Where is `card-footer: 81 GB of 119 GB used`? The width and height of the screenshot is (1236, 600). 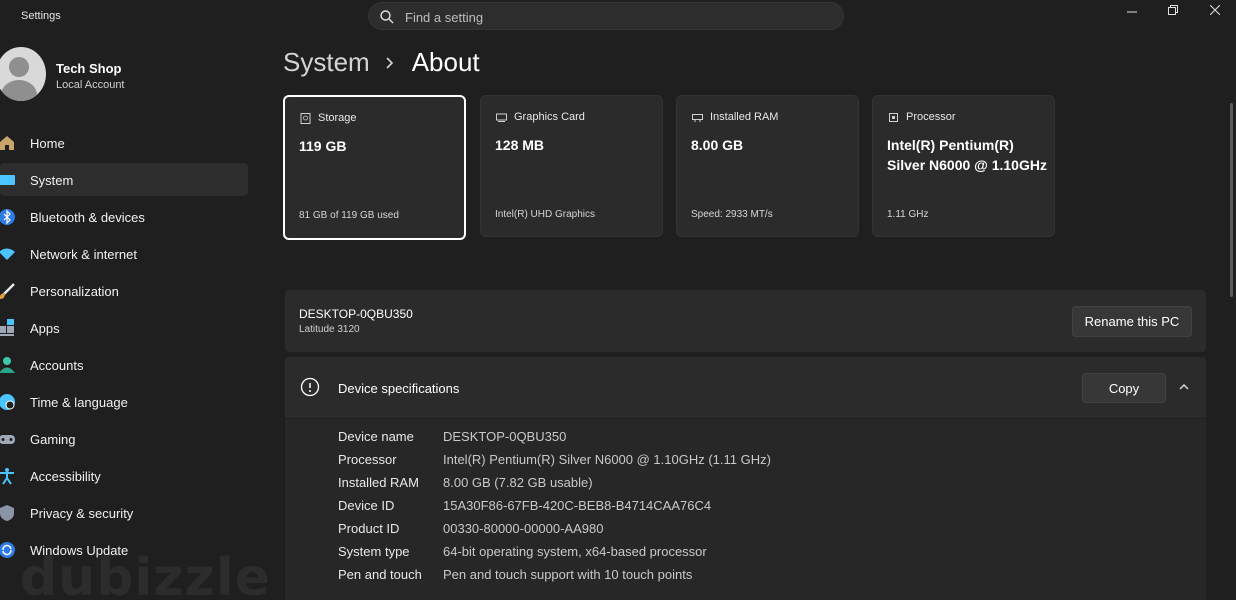
card-footer: 81 GB of 119 GB used is located at coordinates (349, 215).